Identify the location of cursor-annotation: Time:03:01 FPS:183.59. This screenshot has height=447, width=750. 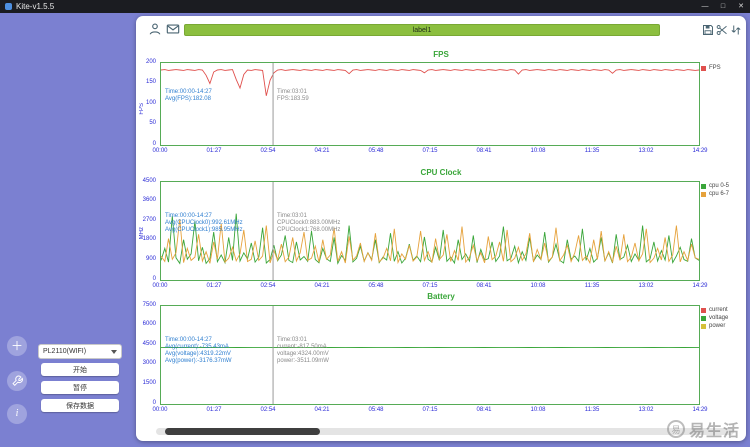
(293, 96).